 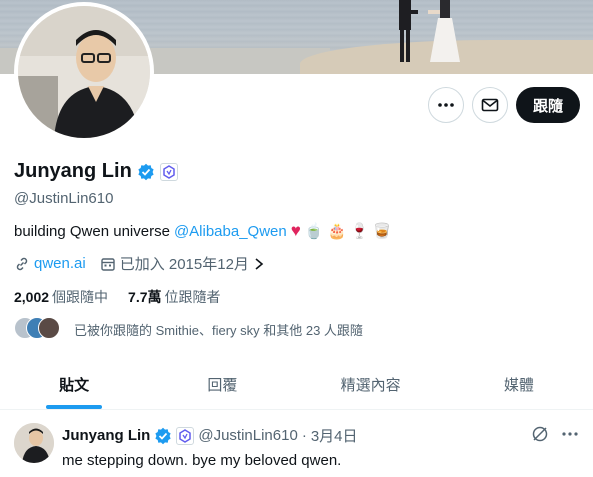 I want to click on follower-avatar, so click(x=49, y=328).